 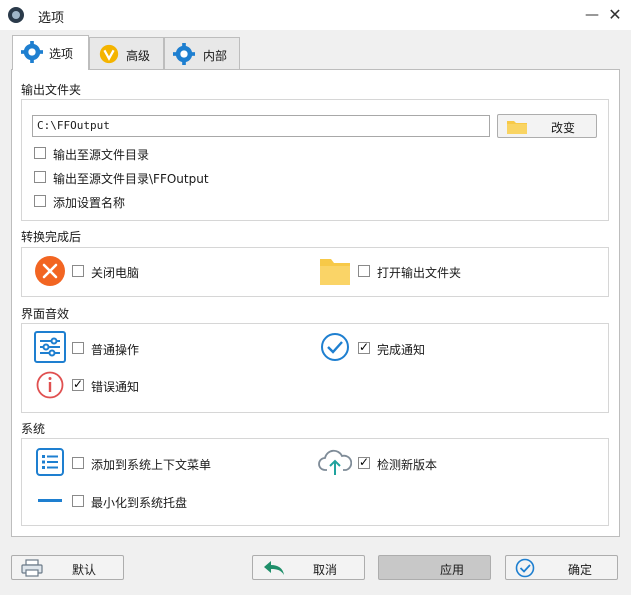 What do you see at coordinates (78, 463) in the screenshot?
I see `context-menu-checkbox` at bounding box center [78, 463].